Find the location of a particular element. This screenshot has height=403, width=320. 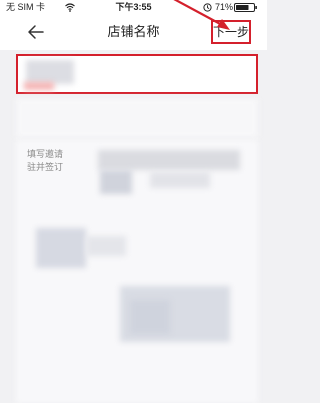

alarm-icon is located at coordinates (207, 7).